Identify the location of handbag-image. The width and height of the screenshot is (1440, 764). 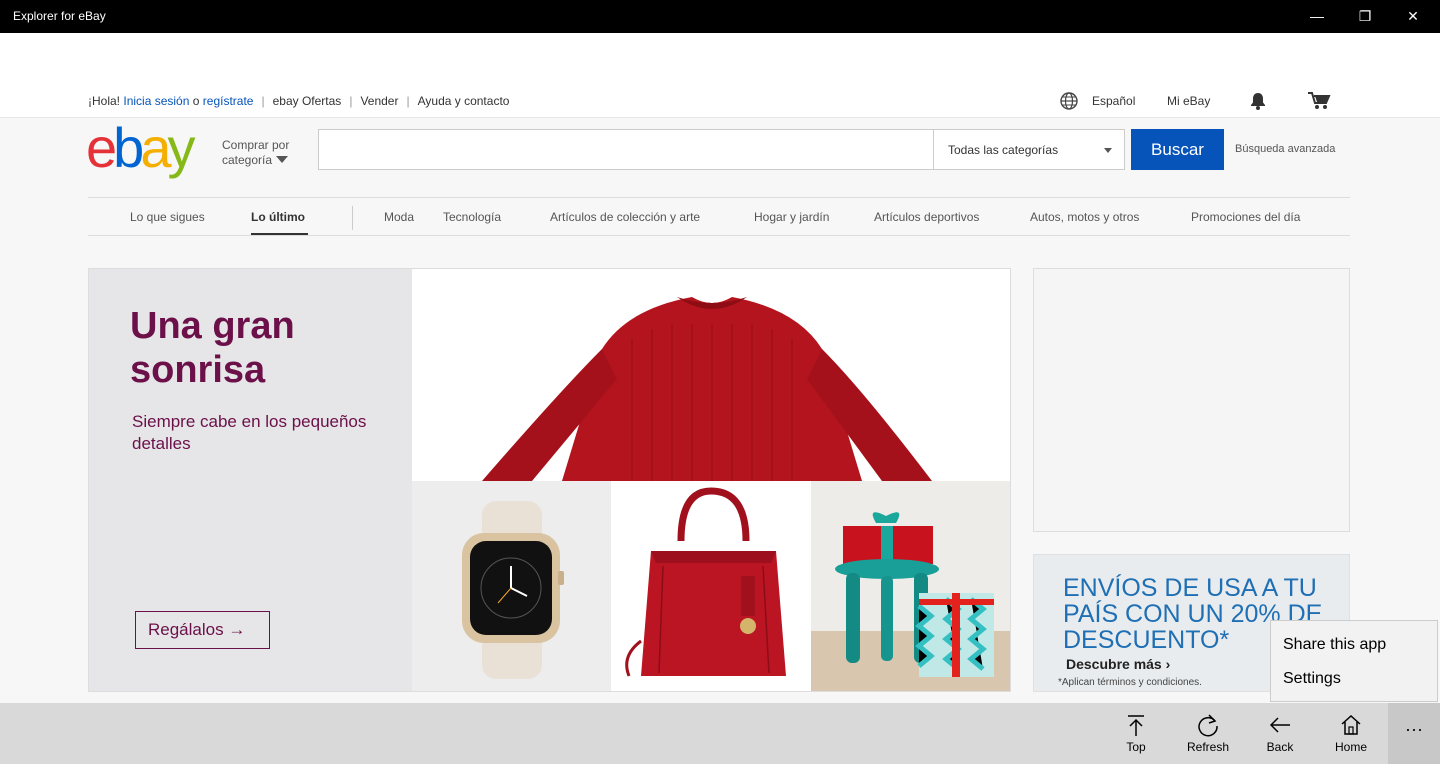
(711, 586).